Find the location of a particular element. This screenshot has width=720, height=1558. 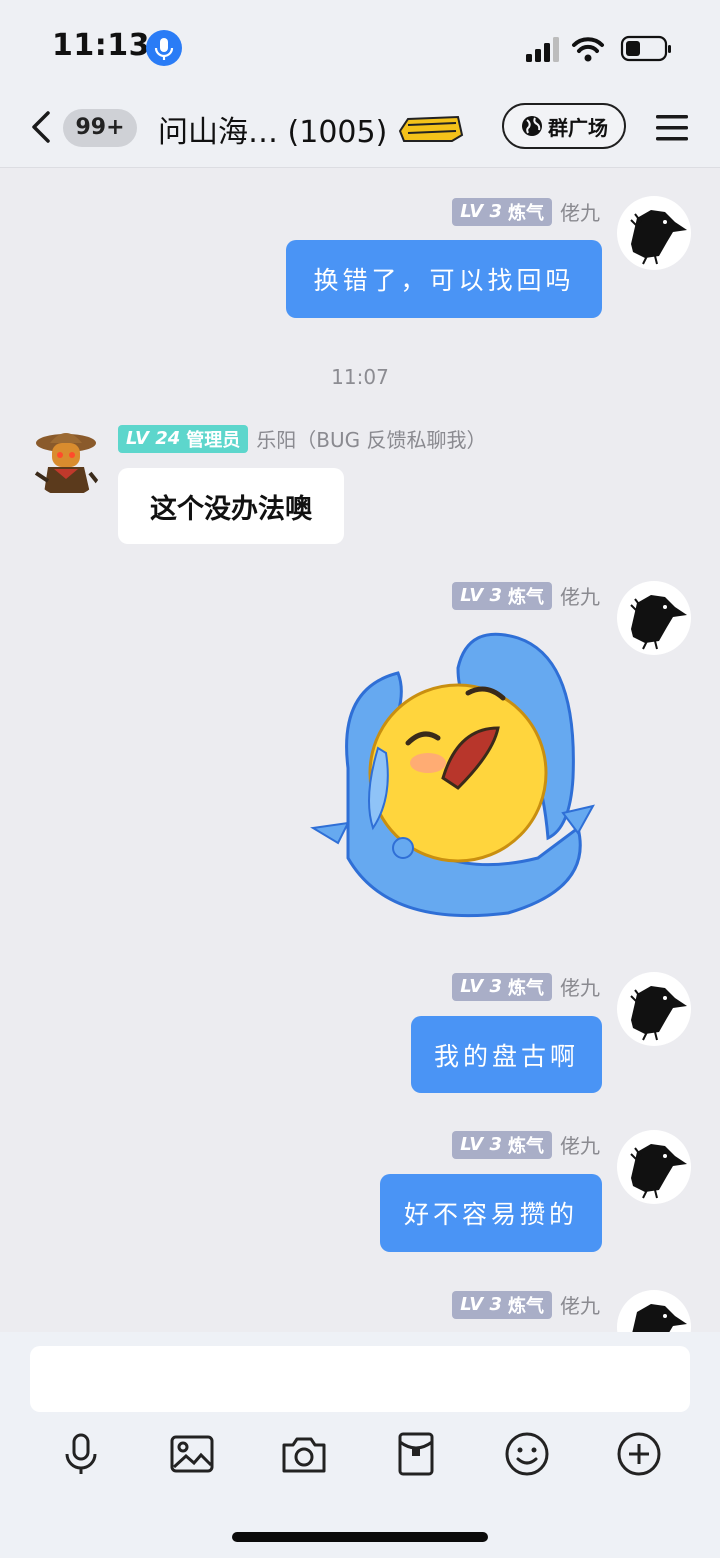

unread-badge: 99+ is located at coordinates (100, 128).